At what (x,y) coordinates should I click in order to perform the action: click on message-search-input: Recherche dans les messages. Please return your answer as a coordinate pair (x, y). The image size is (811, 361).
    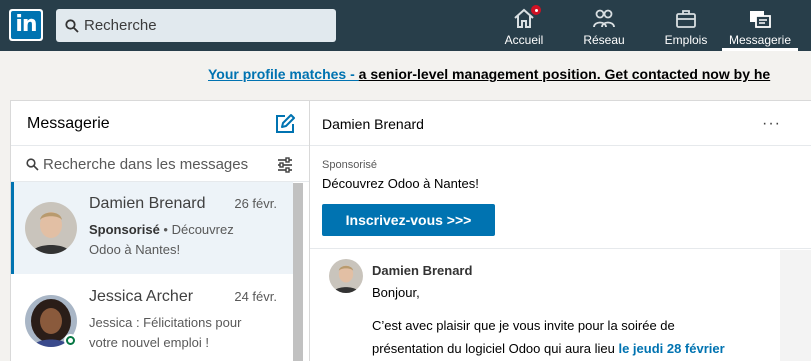
    Looking at the image, I should click on (160, 164).